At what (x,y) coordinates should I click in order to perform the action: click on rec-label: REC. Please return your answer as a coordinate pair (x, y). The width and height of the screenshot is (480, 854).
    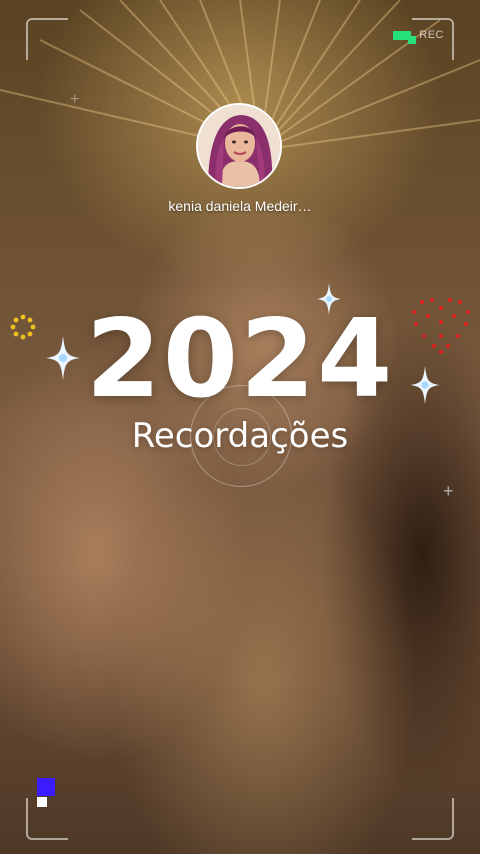
    Looking at the image, I should click on (431, 35).